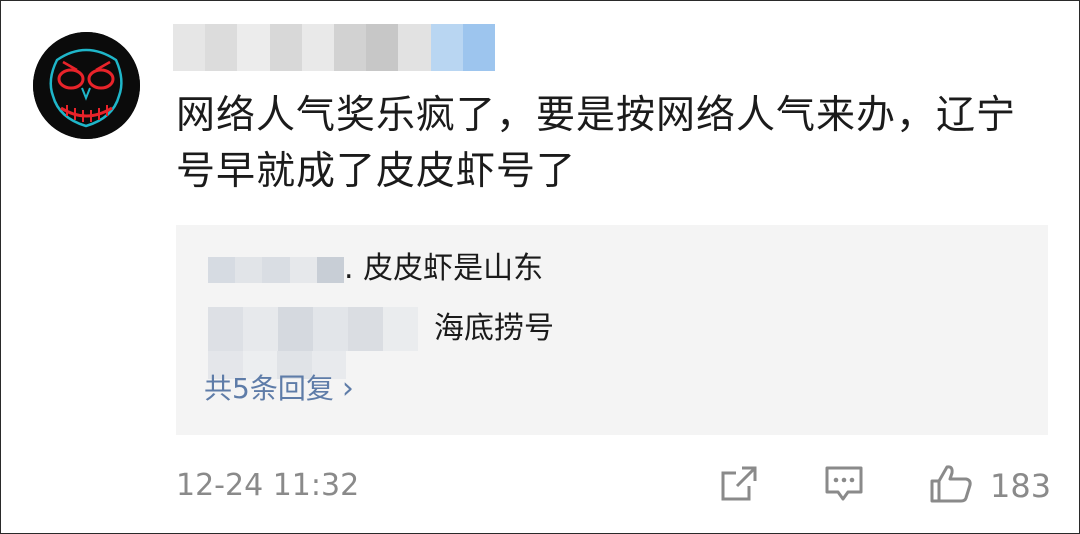 The image size is (1080, 534). Describe the element at coordinates (444, 268) in the screenshot. I see `reply-text: . 皮皮虾是山东` at that location.